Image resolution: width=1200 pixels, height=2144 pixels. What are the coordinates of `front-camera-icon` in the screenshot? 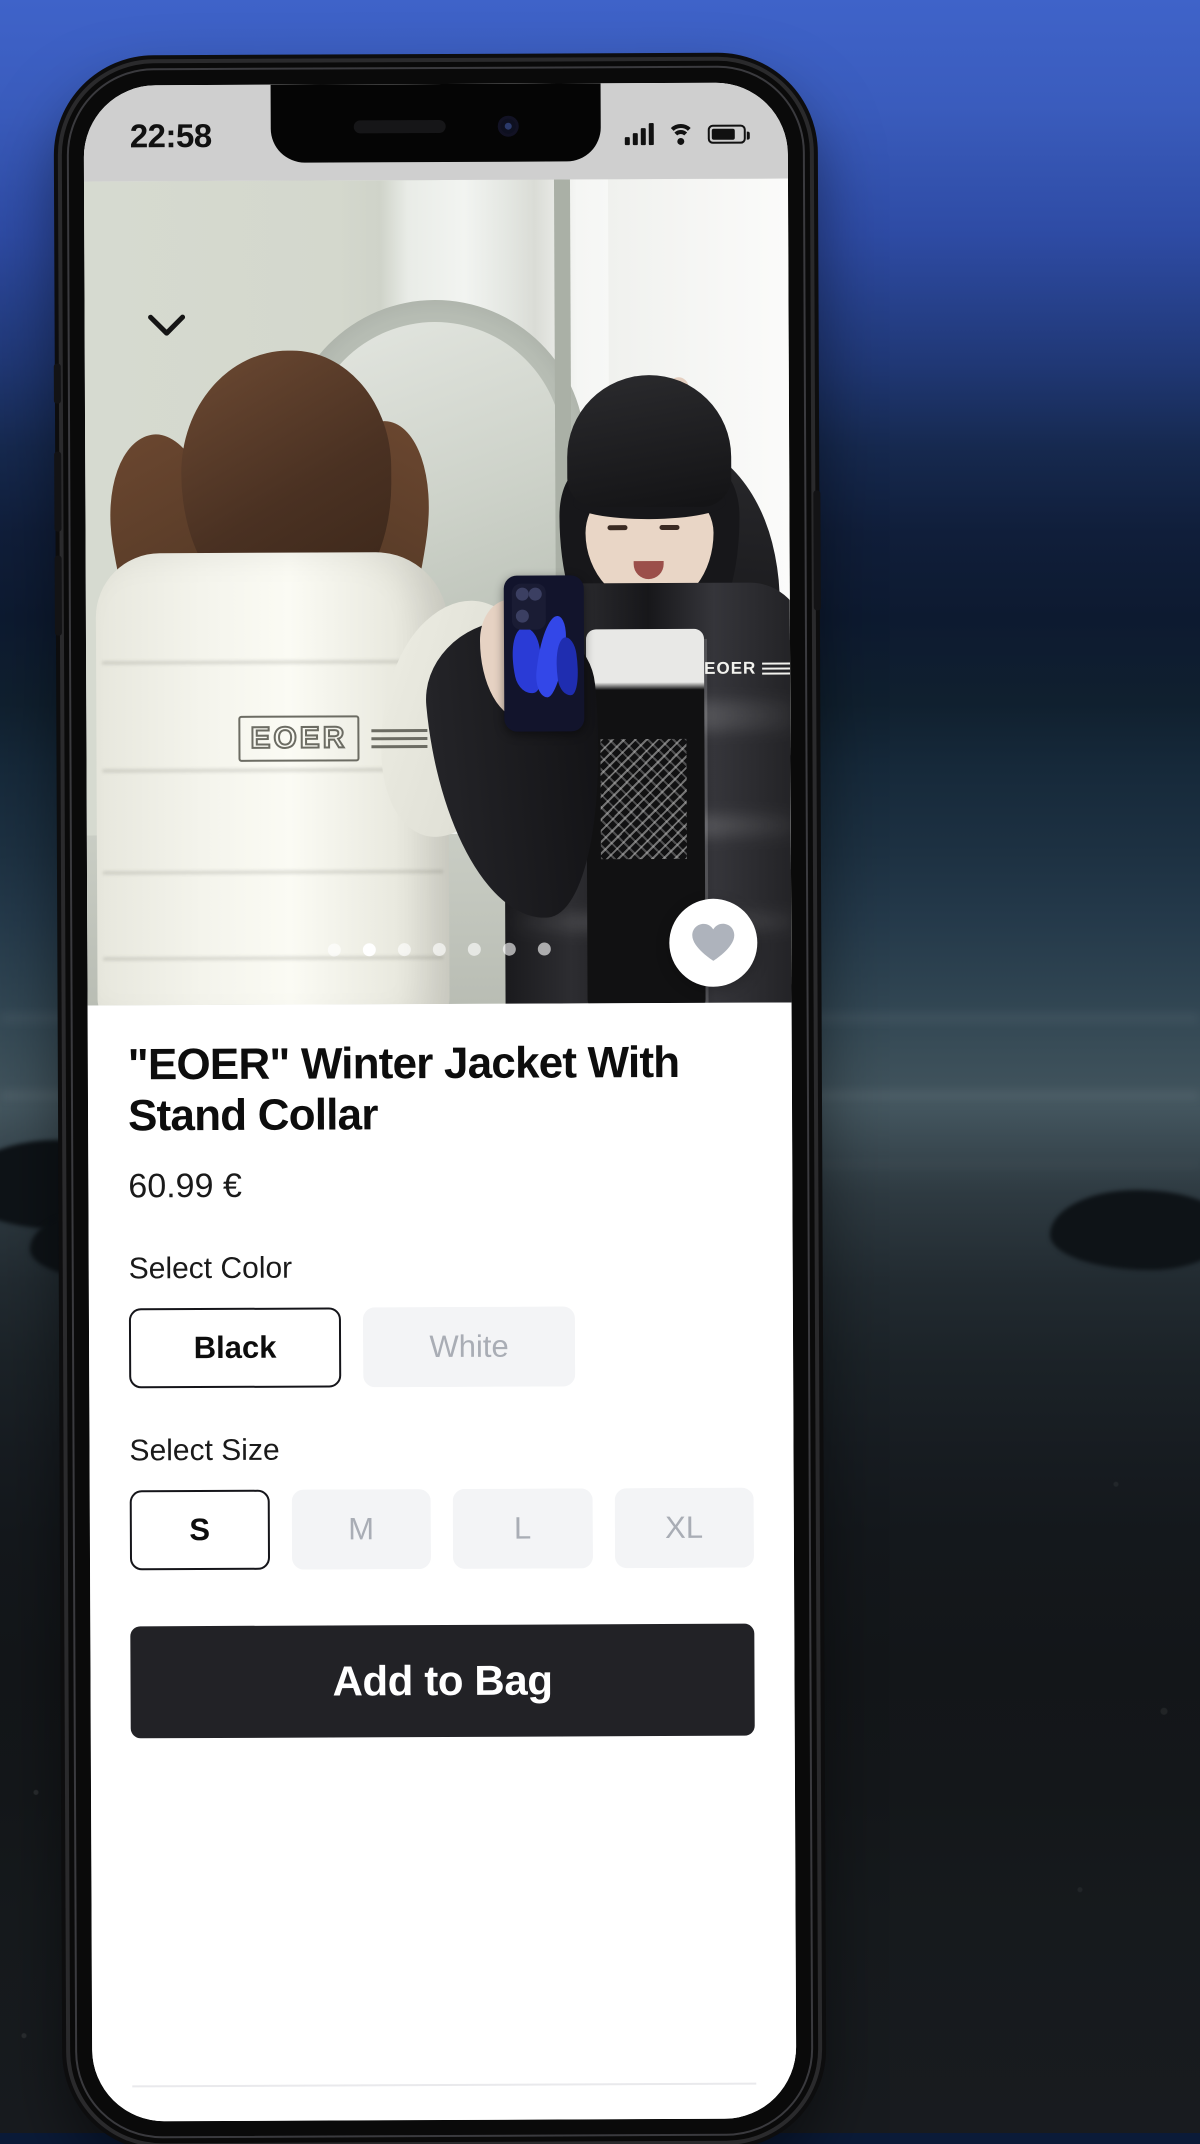 It's located at (508, 126).